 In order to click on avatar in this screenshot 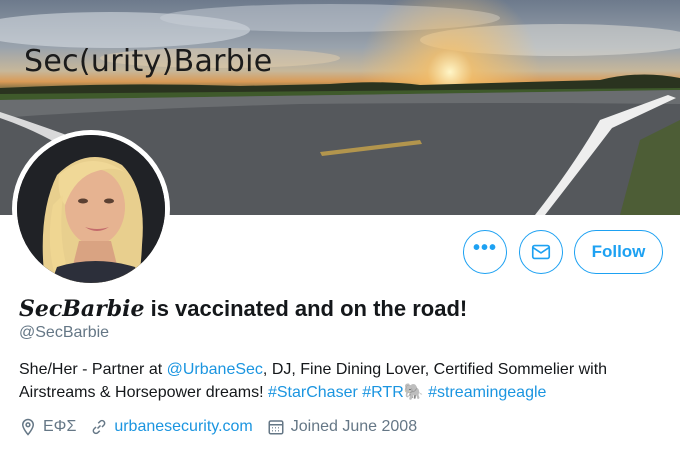, I will do `click(91, 209)`.